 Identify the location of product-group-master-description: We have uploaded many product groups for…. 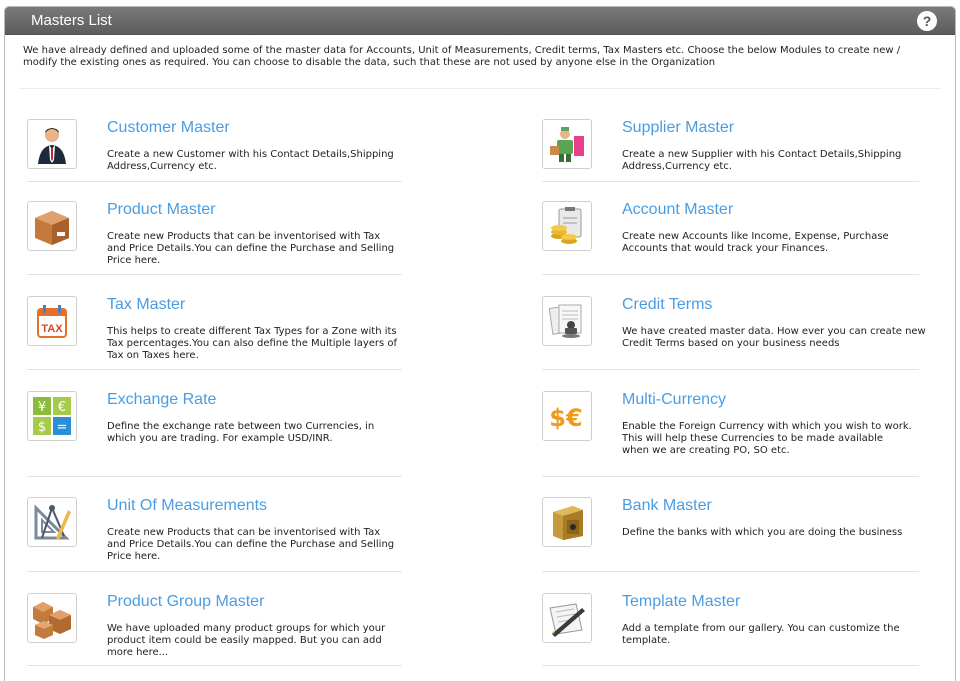
(246, 641).